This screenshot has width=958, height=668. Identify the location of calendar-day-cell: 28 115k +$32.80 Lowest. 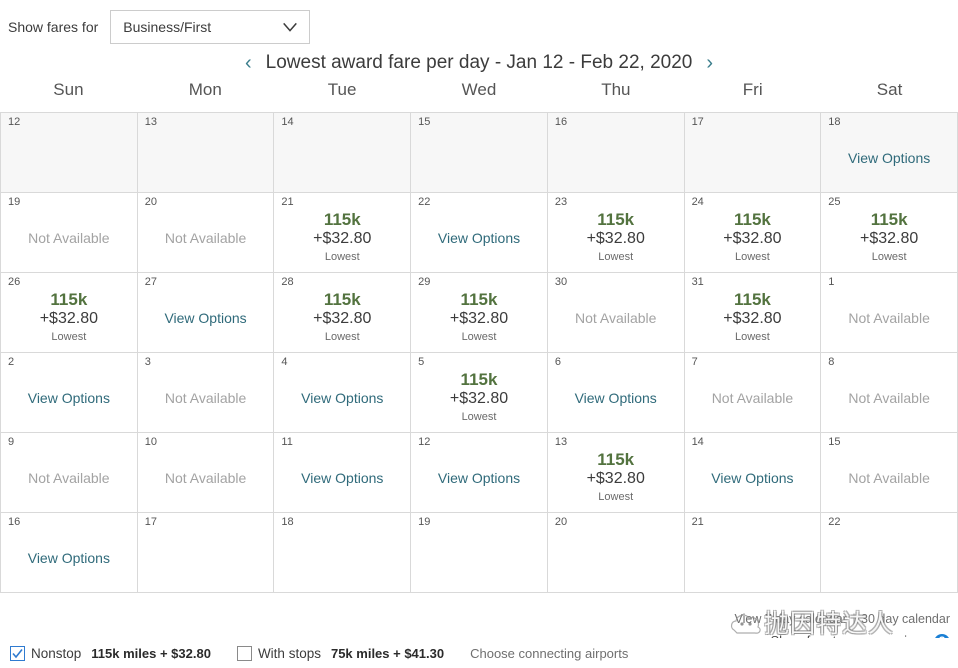
(343, 313).